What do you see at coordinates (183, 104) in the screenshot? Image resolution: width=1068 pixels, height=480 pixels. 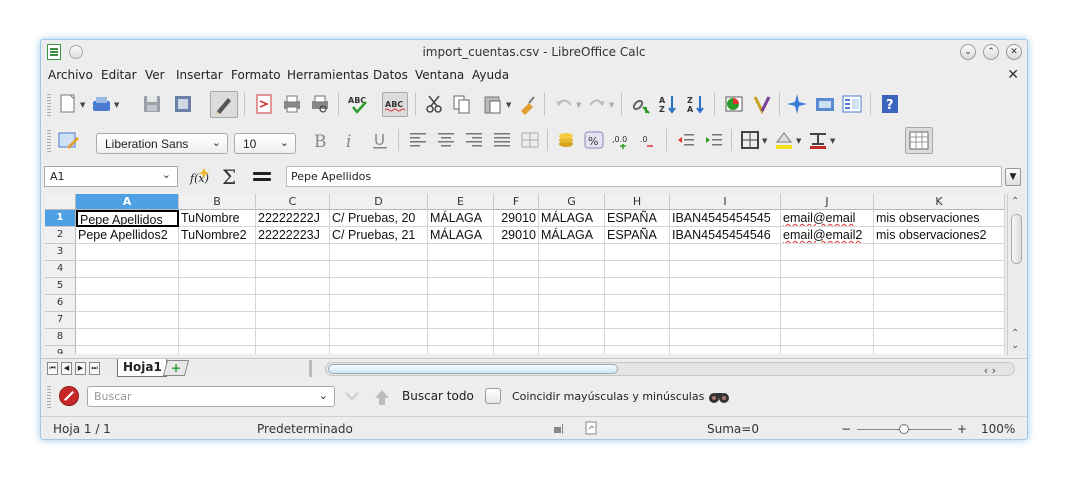 I see `export-pdf-icon` at bounding box center [183, 104].